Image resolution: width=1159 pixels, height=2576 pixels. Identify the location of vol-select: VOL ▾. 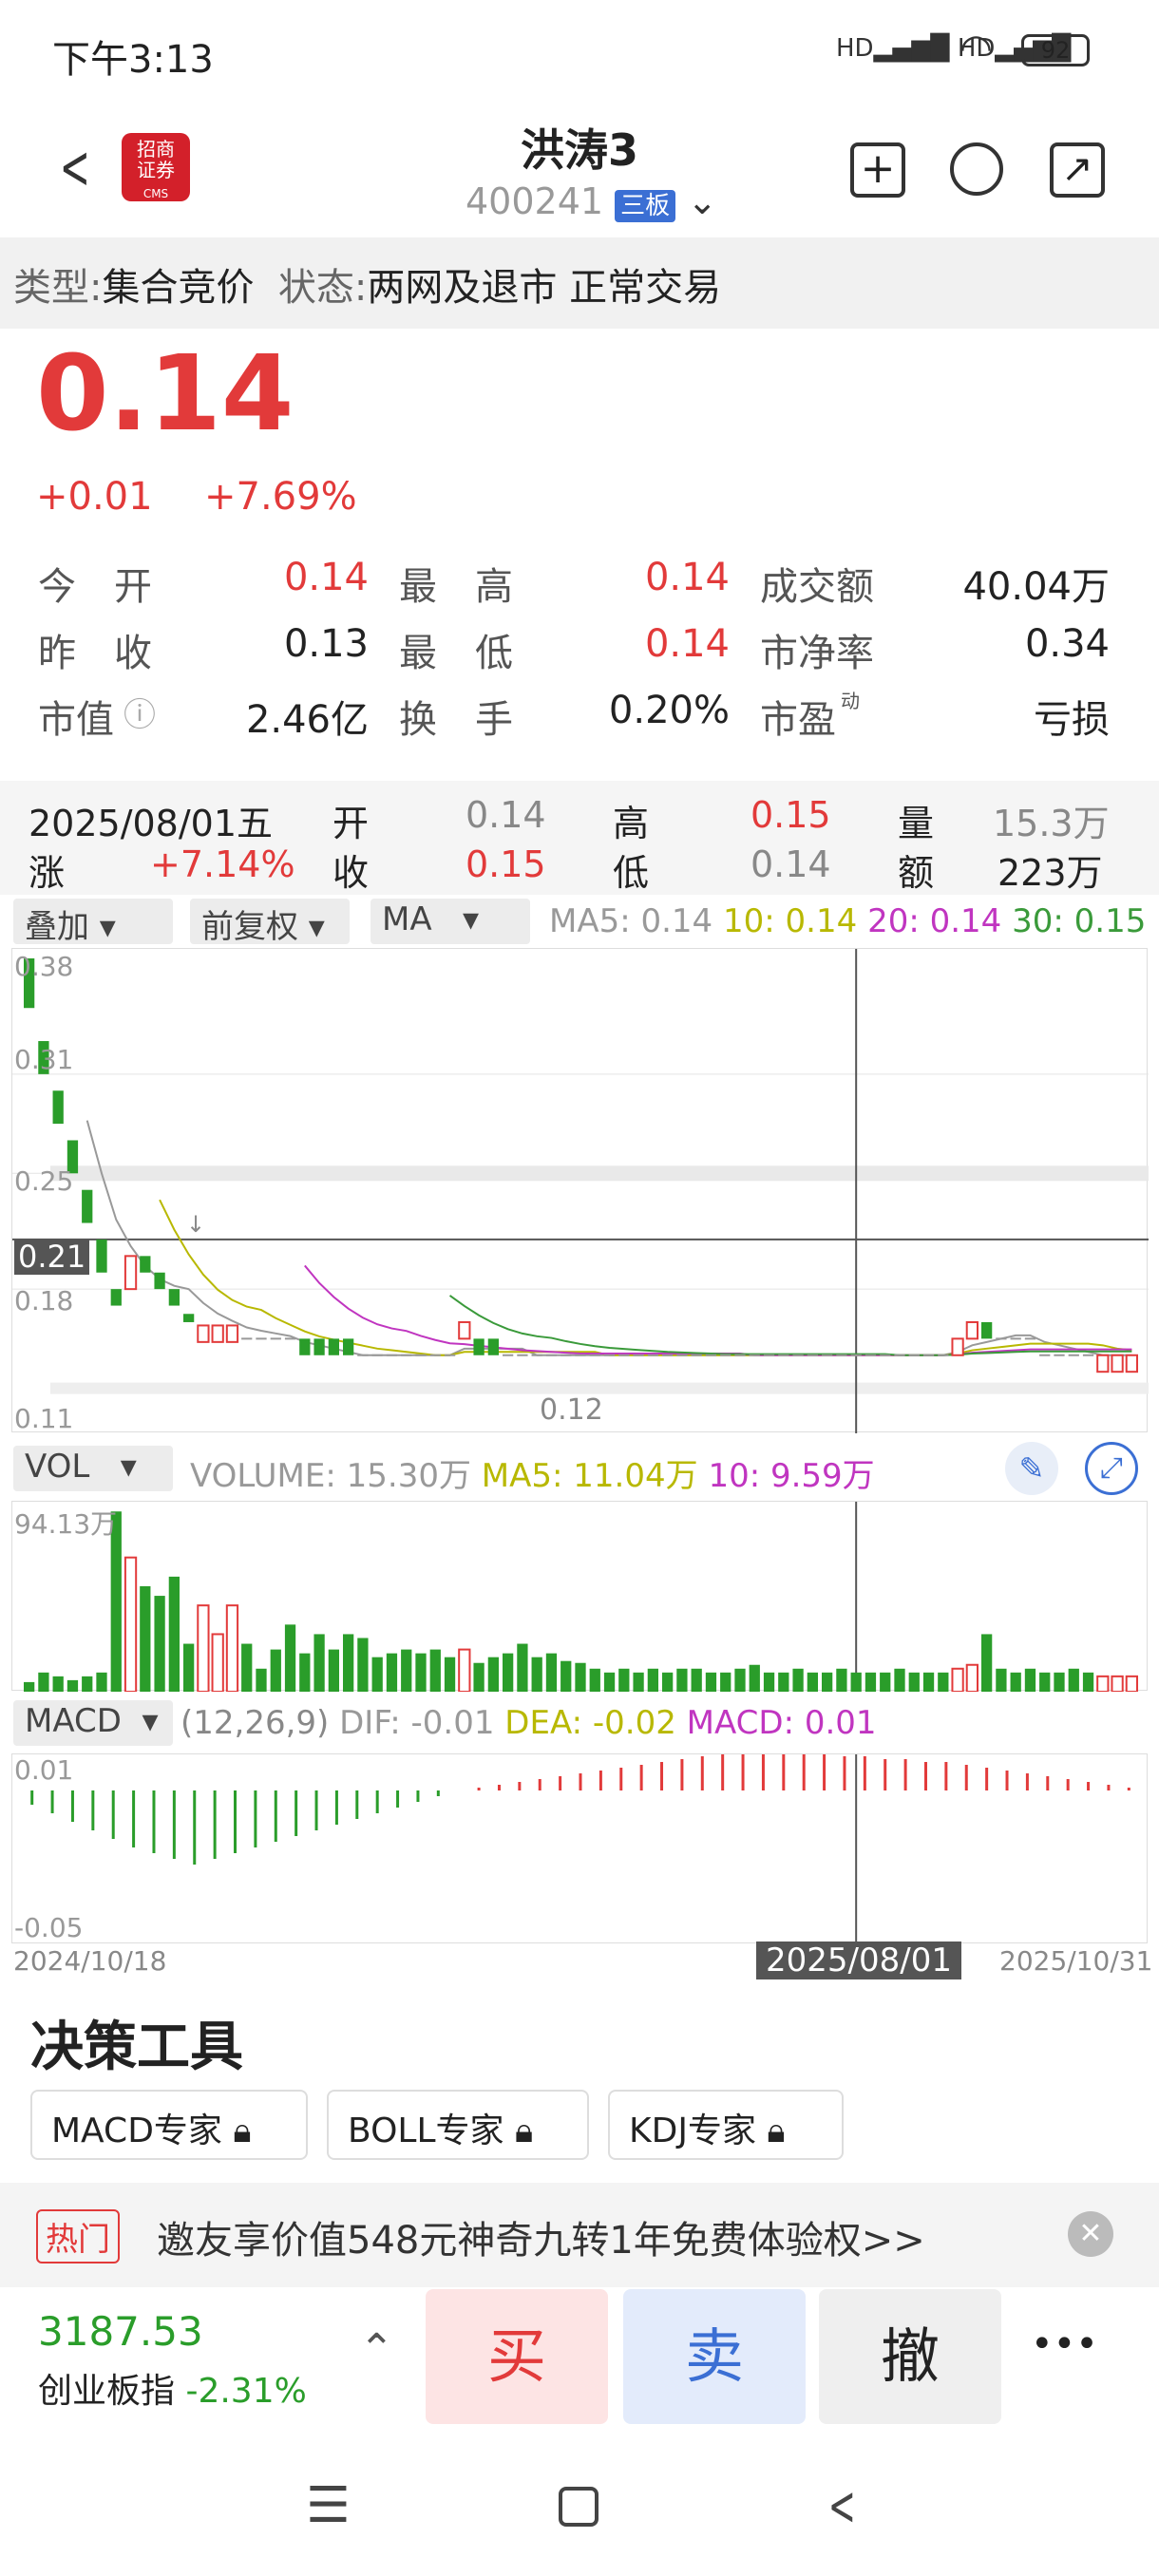
(93, 1468).